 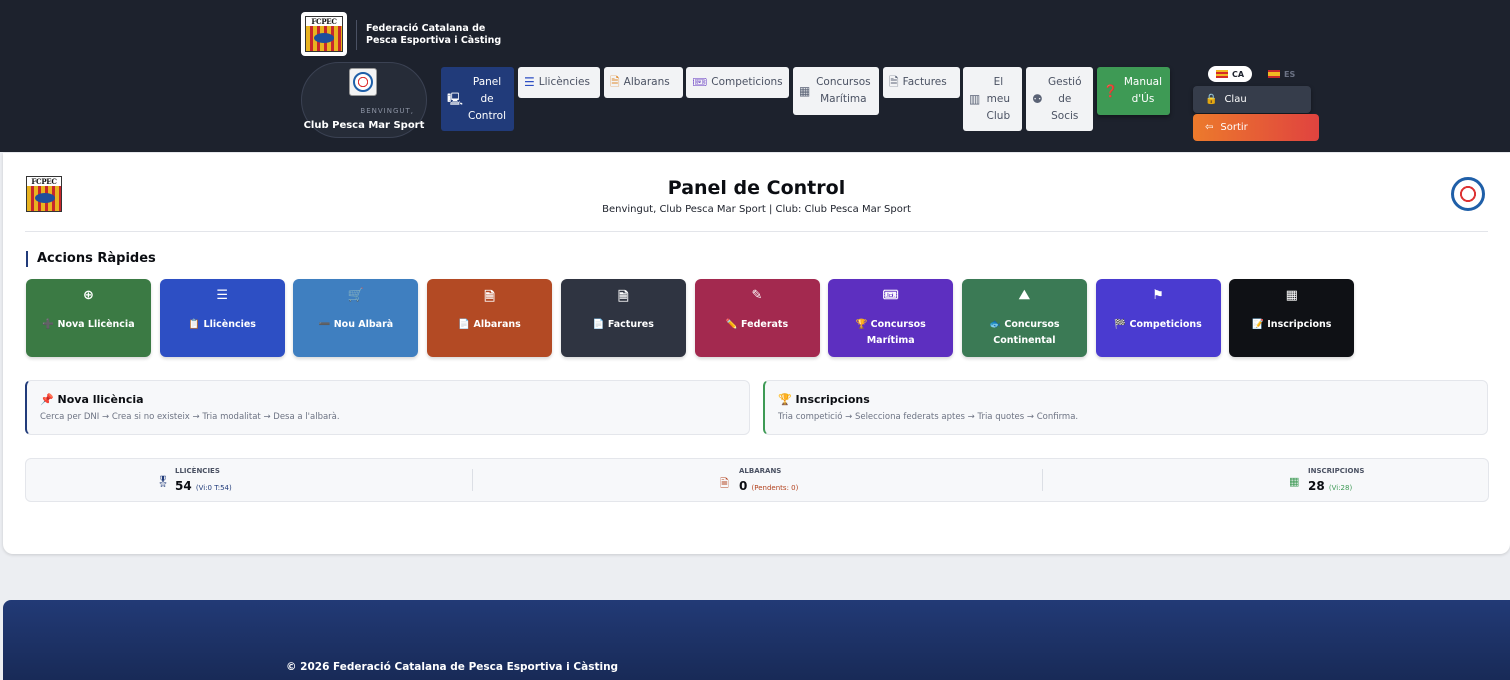 What do you see at coordinates (222, 324) in the screenshot?
I see `quick-action-label: 📋 Llicències` at bounding box center [222, 324].